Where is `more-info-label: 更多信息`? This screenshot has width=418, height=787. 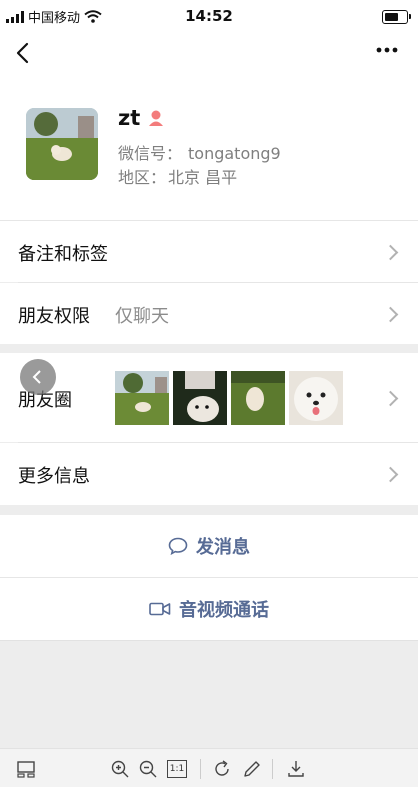 more-info-label: 更多信息 is located at coordinates (54, 476).